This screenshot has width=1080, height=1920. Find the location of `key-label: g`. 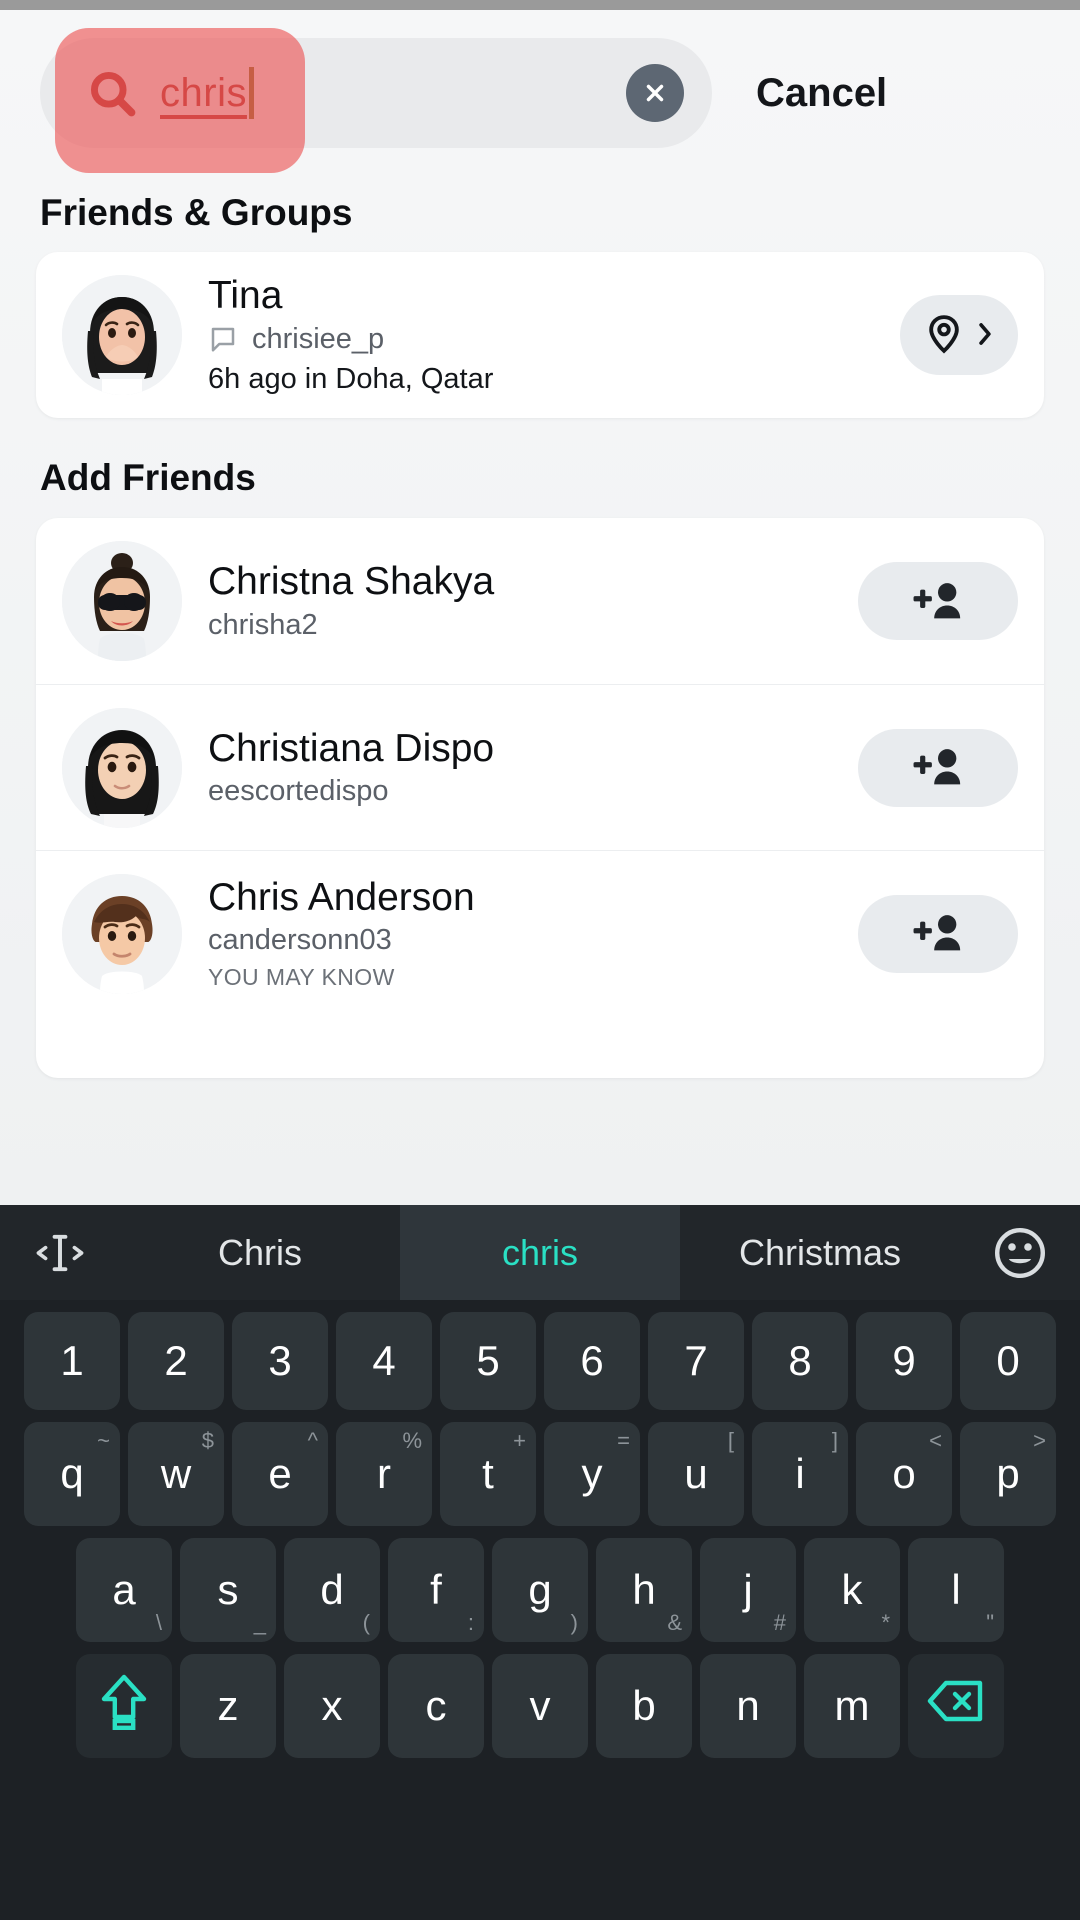

key-label: g is located at coordinates (540, 1589).